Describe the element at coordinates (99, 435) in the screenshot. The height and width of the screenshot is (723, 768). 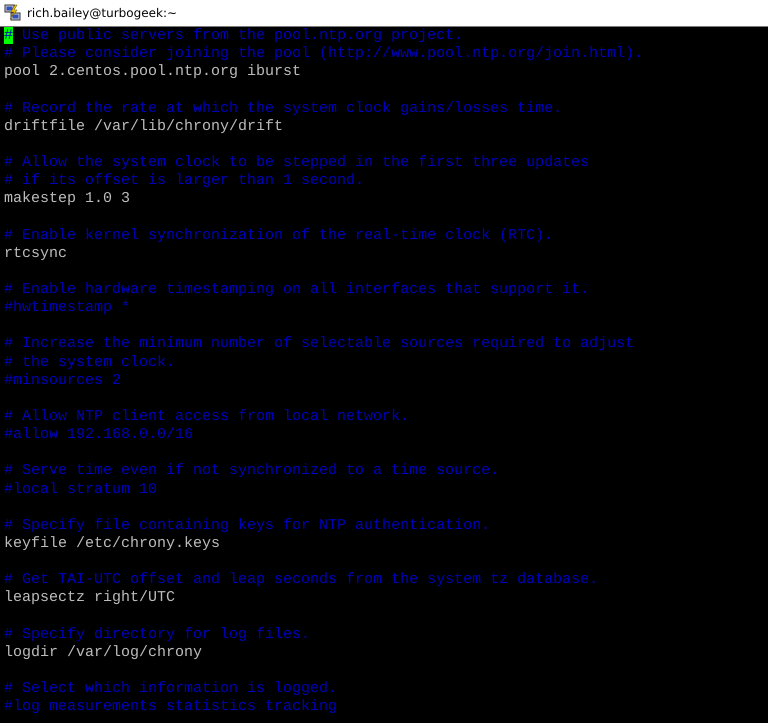
I see `comment-line: #allow 192.168.0.0/16` at that location.